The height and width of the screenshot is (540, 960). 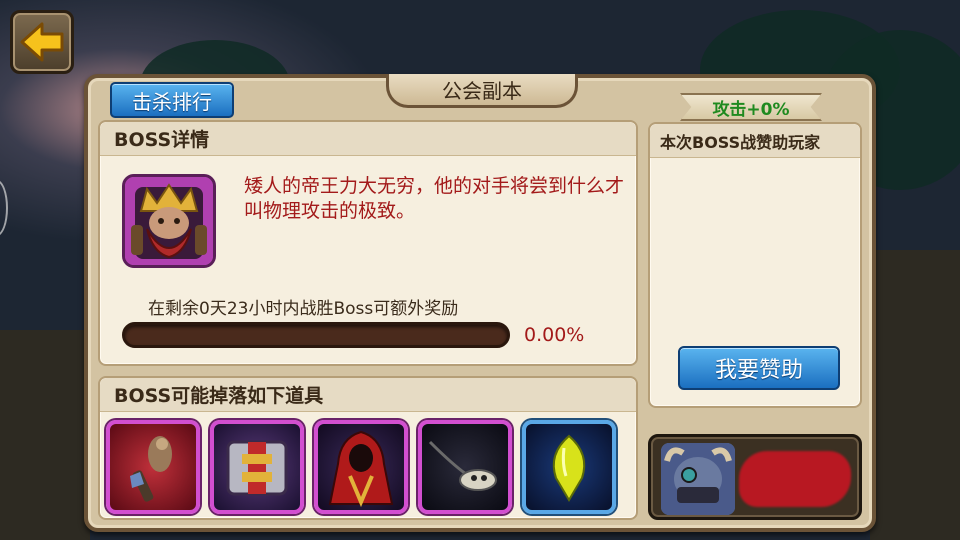 I want to click on hooded-cloak-icon, so click(x=361, y=469).